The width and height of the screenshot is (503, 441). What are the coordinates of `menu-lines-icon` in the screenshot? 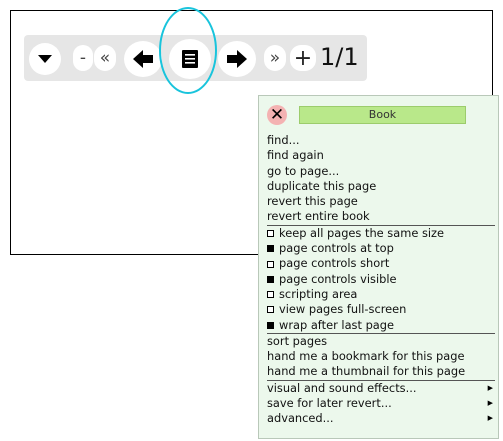 It's located at (190, 59).